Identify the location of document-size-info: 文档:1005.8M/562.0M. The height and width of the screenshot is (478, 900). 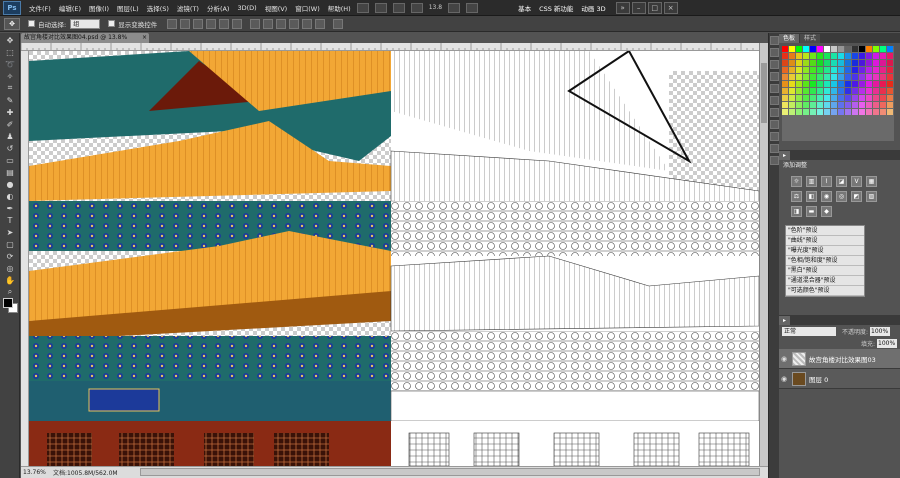
(85, 472).